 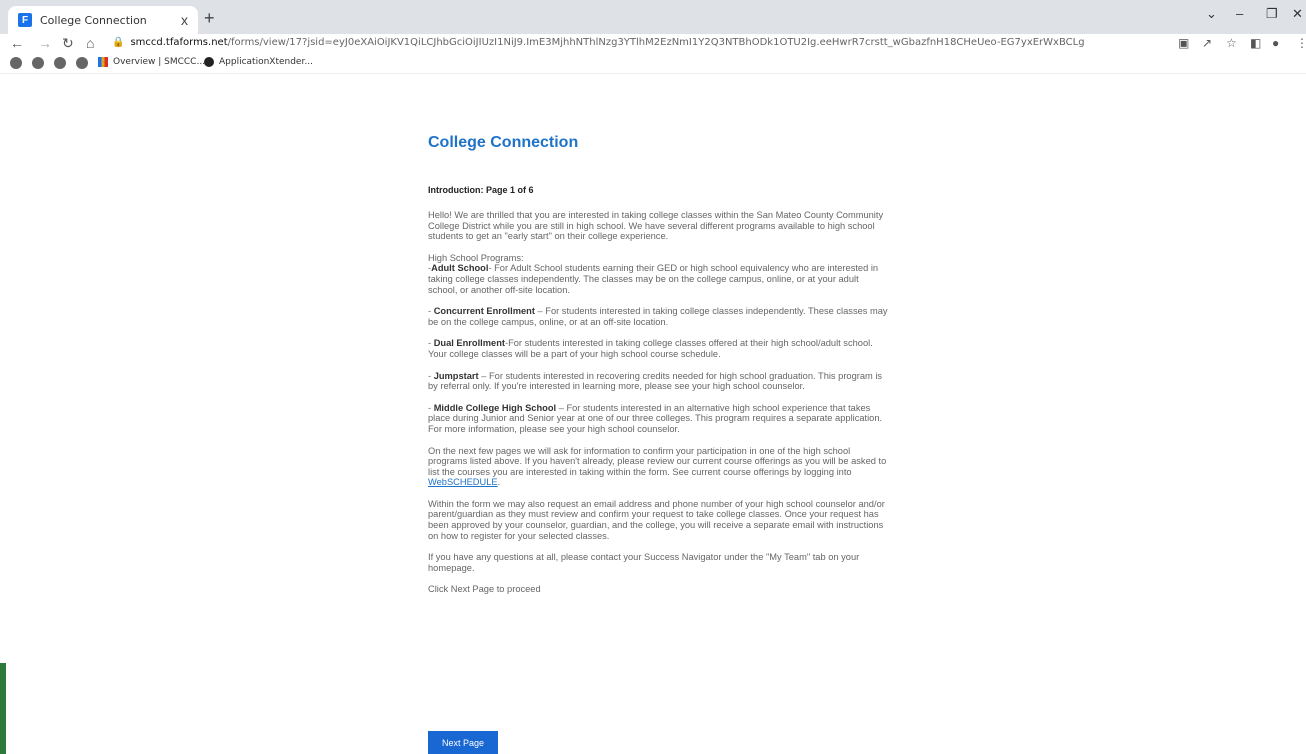 What do you see at coordinates (184, 20) in the screenshot?
I see `close-tab-icon: x` at bounding box center [184, 20].